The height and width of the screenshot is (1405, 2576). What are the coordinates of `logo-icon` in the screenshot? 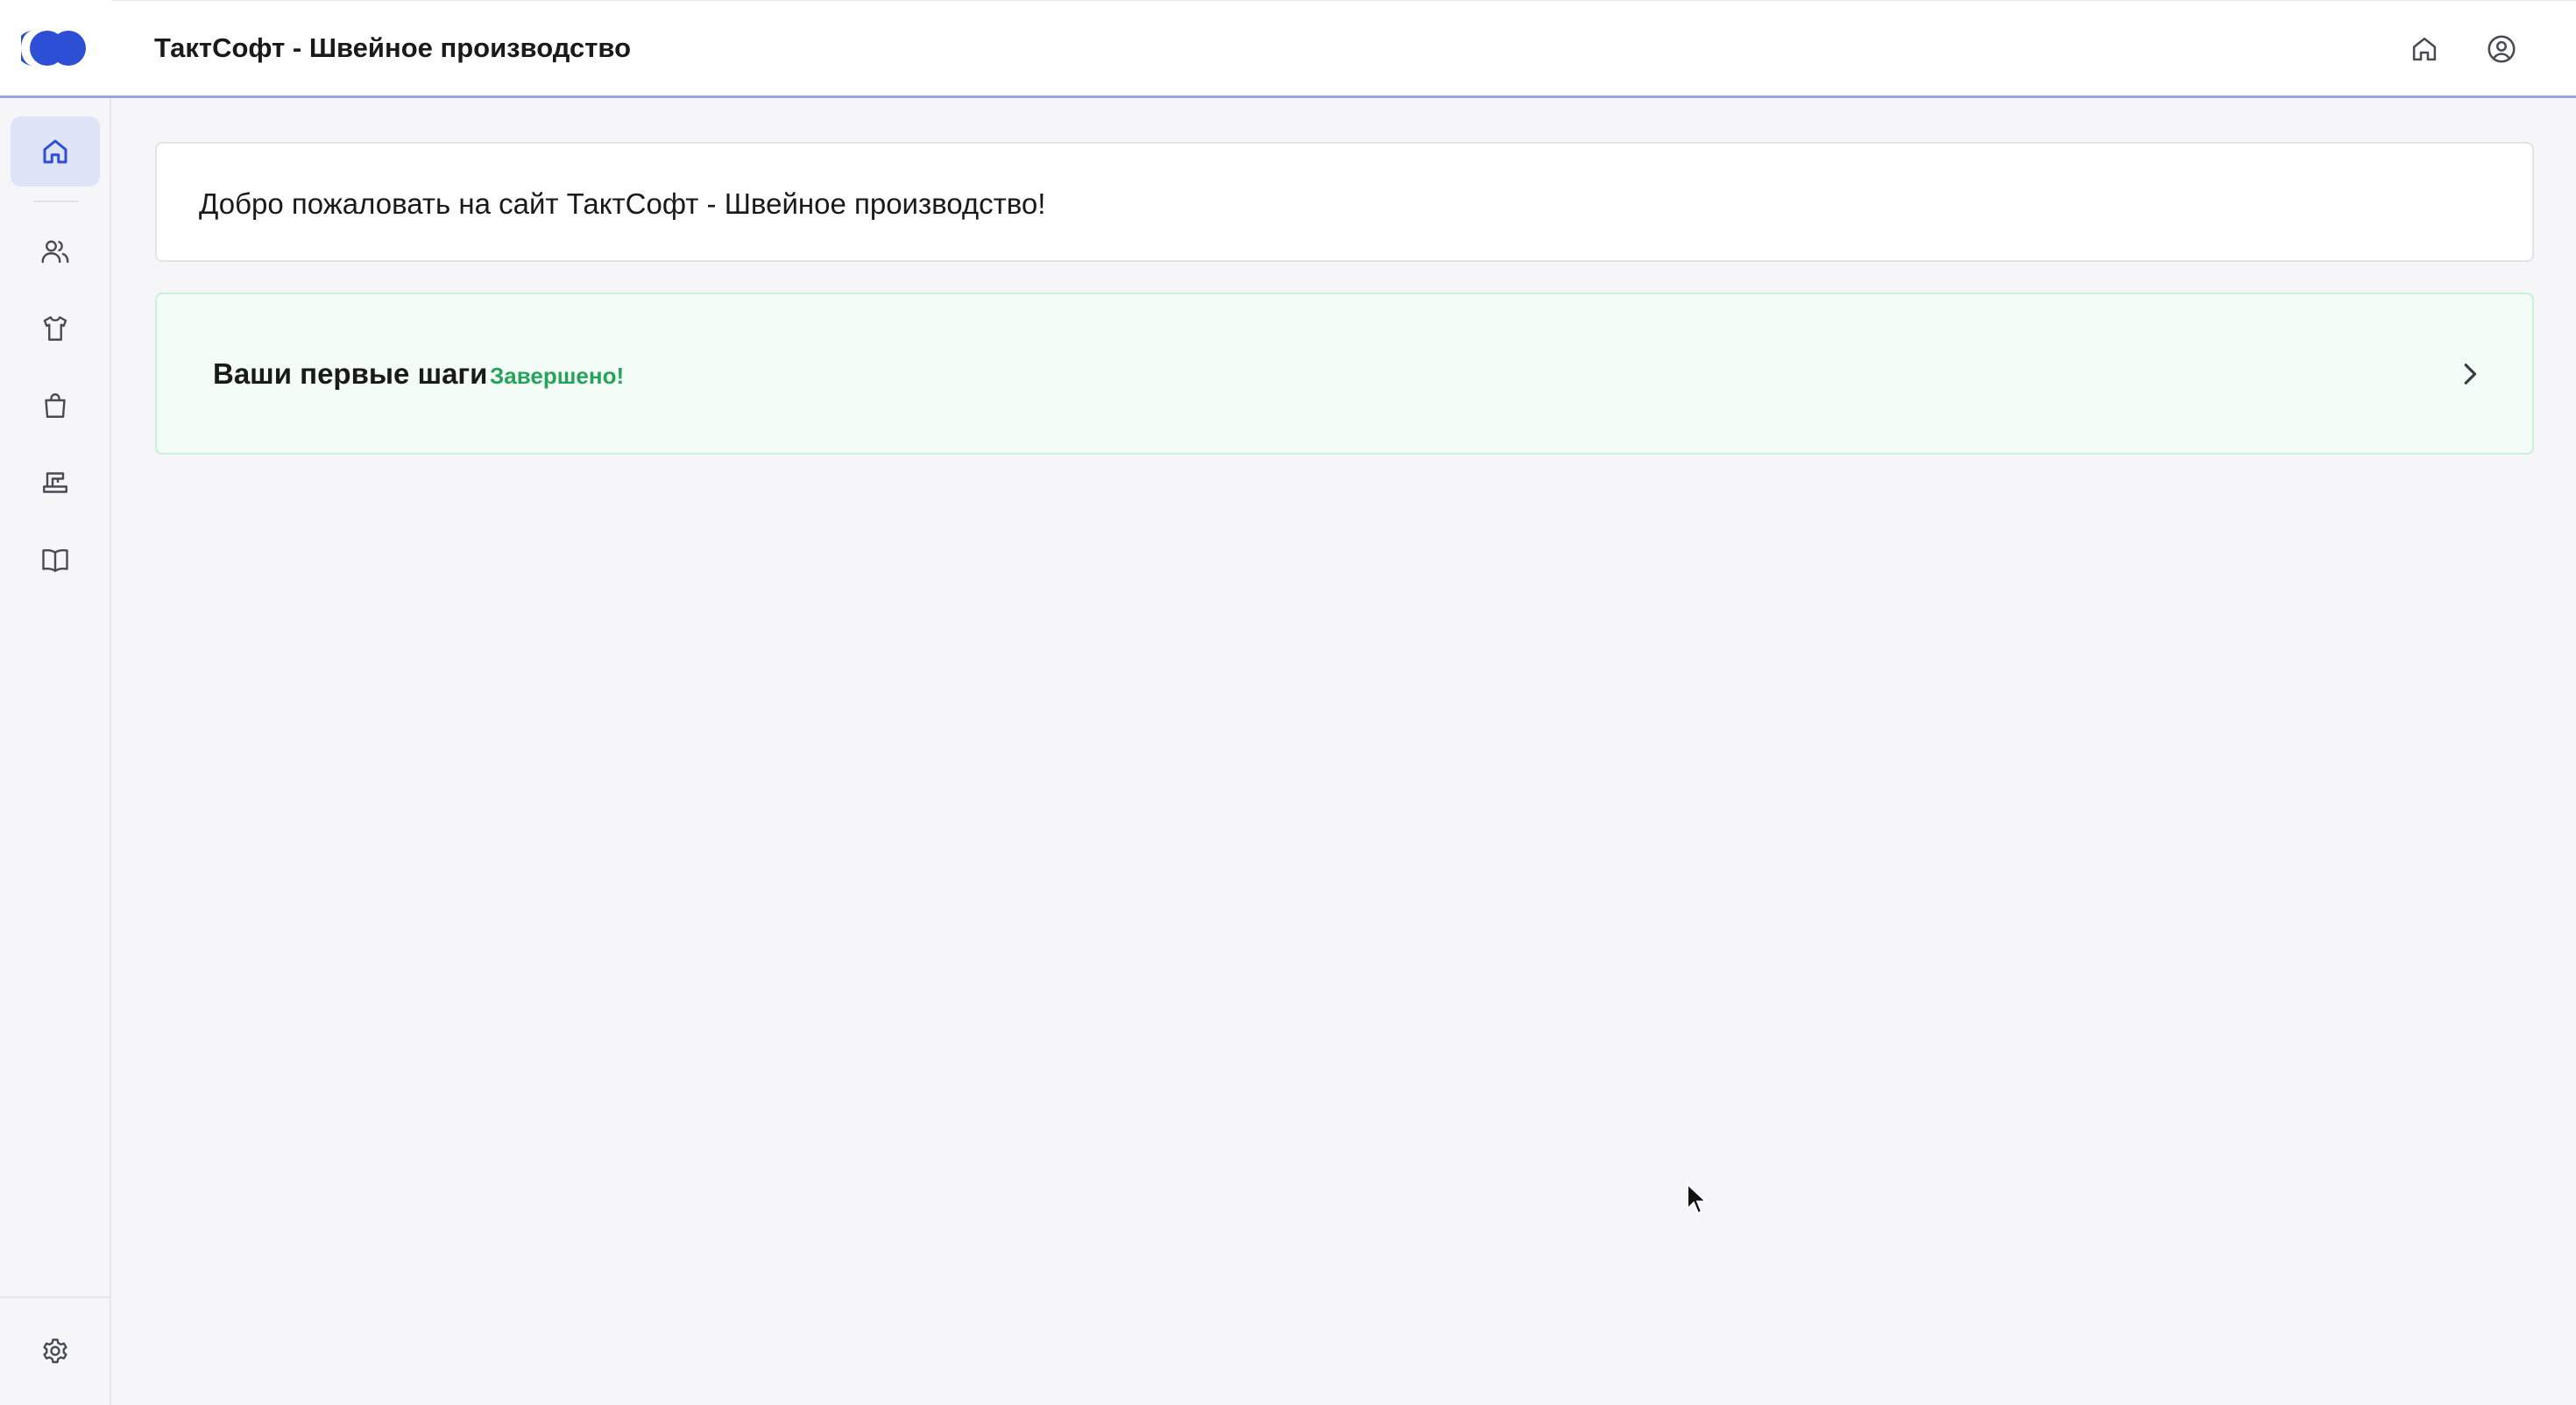 It's located at (53, 48).